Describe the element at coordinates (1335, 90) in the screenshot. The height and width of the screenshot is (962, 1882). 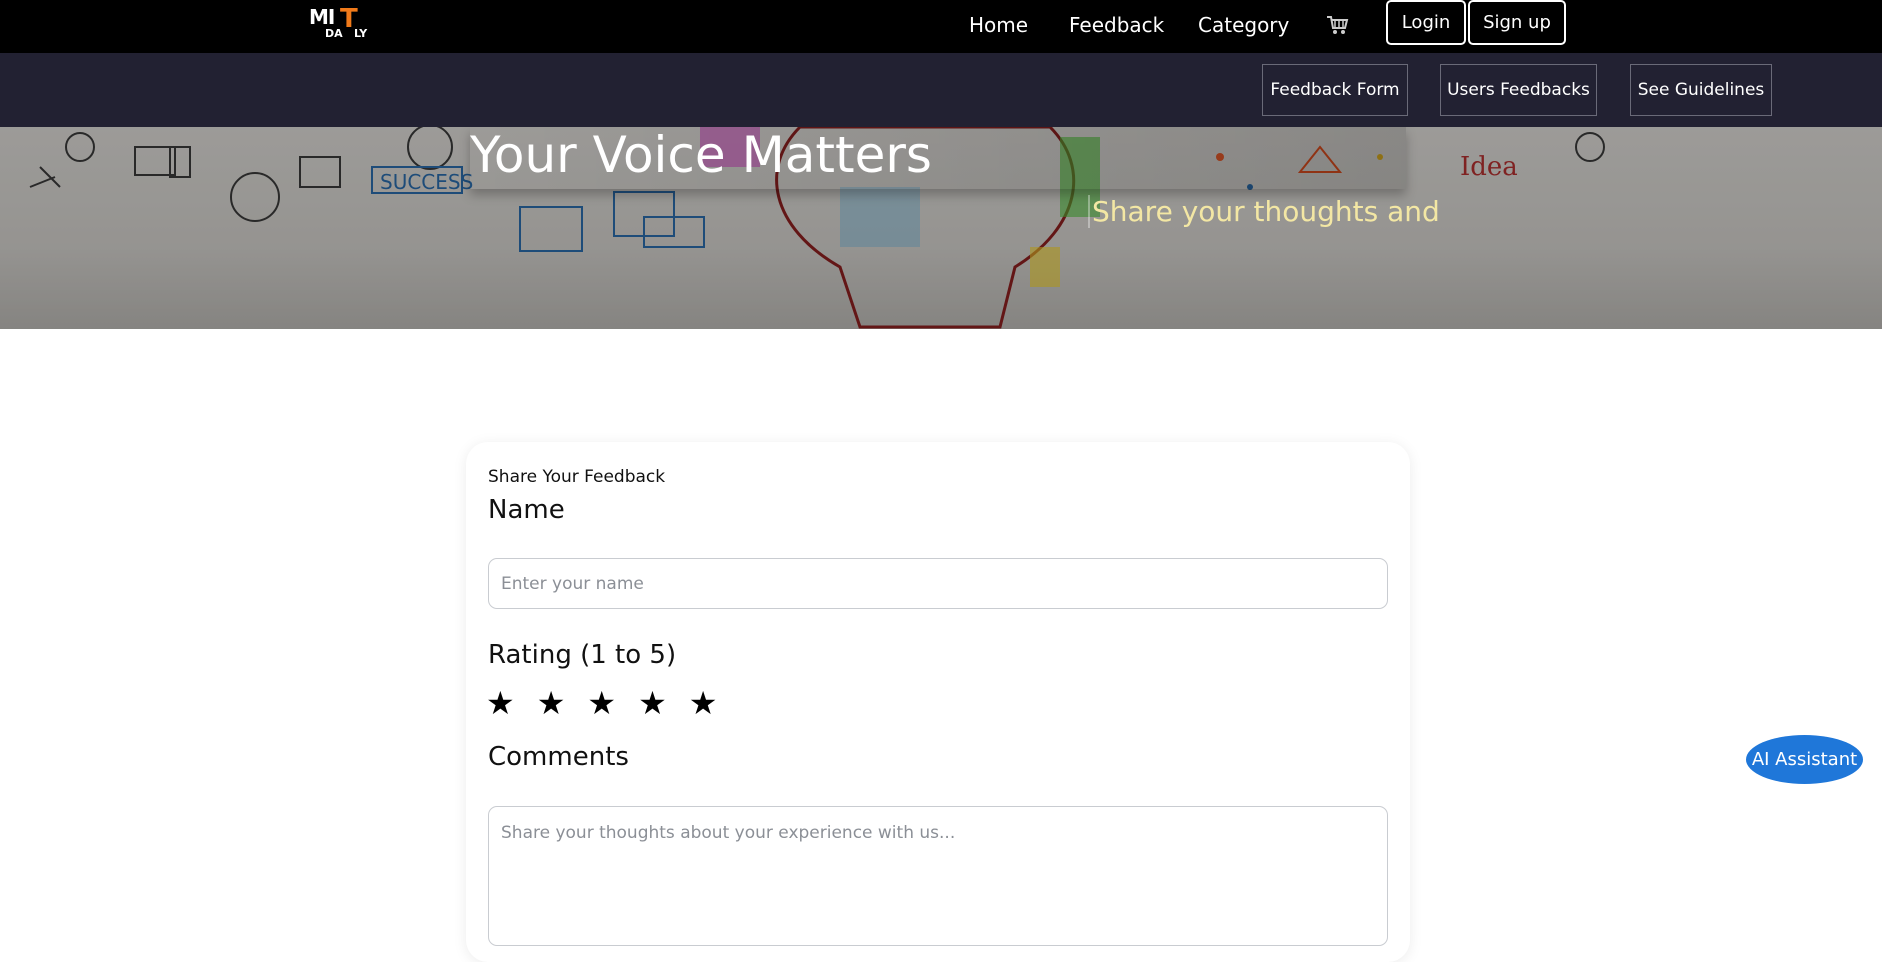
I see `feedback-form-button: Feedback Form` at that location.